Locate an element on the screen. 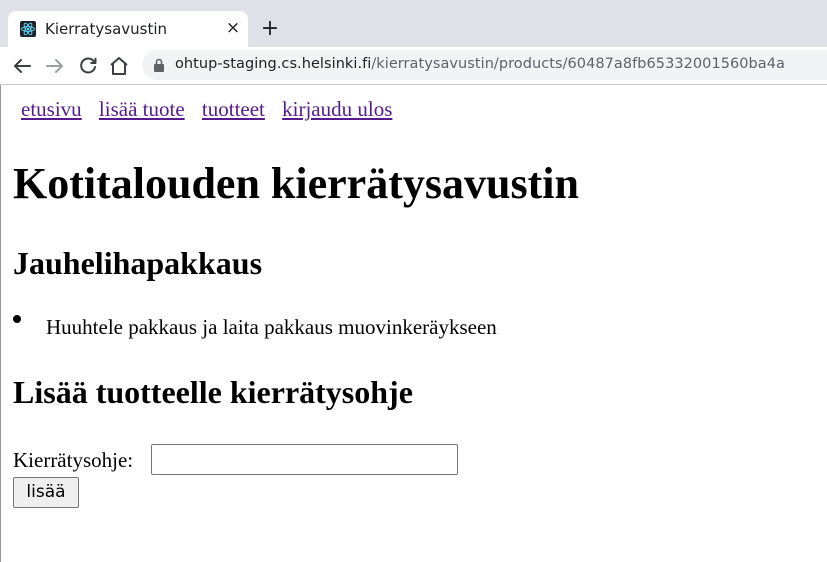  browser-tab: Kierratysavustin × is located at coordinates (128, 29).